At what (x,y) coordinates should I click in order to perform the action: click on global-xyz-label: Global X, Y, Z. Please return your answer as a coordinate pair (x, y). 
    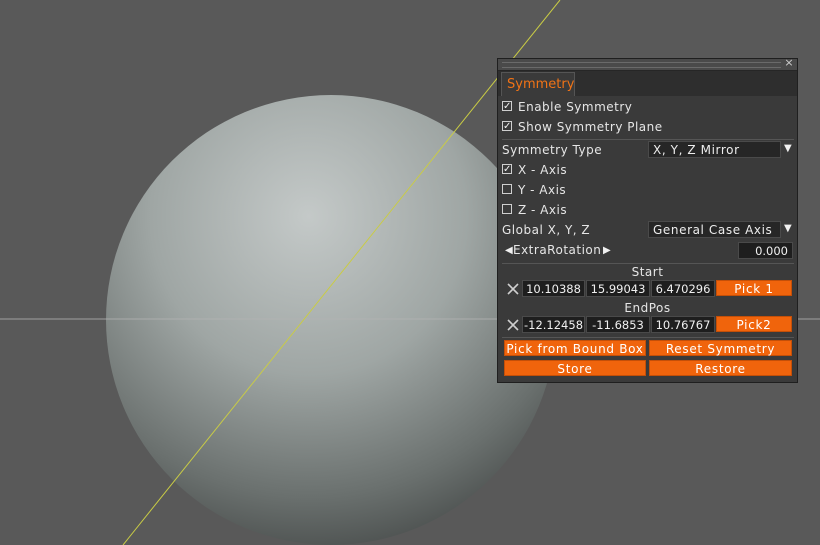
    Looking at the image, I should click on (546, 230).